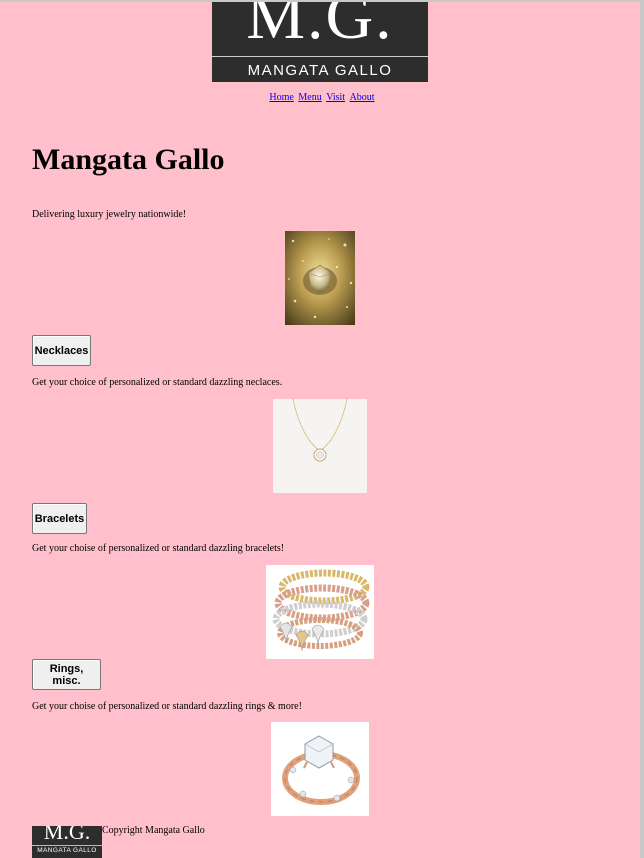 This screenshot has width=644, height=858. I want to click on necklaces-button: Necklaces, so click(61, 350).